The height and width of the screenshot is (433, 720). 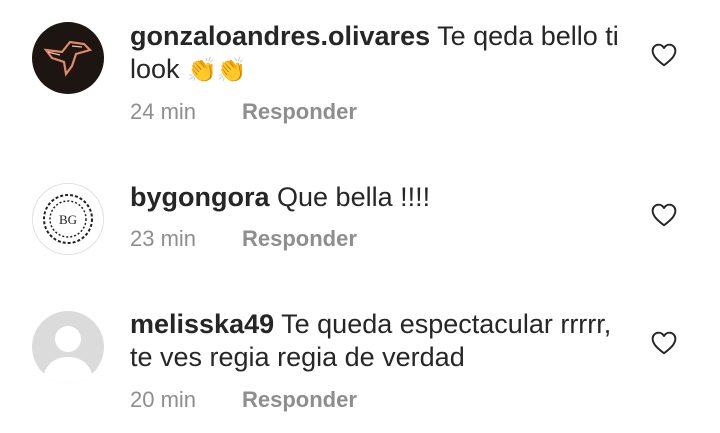 I want to click on comment-meta: 24 min Responder, so click(x=243, y=112).